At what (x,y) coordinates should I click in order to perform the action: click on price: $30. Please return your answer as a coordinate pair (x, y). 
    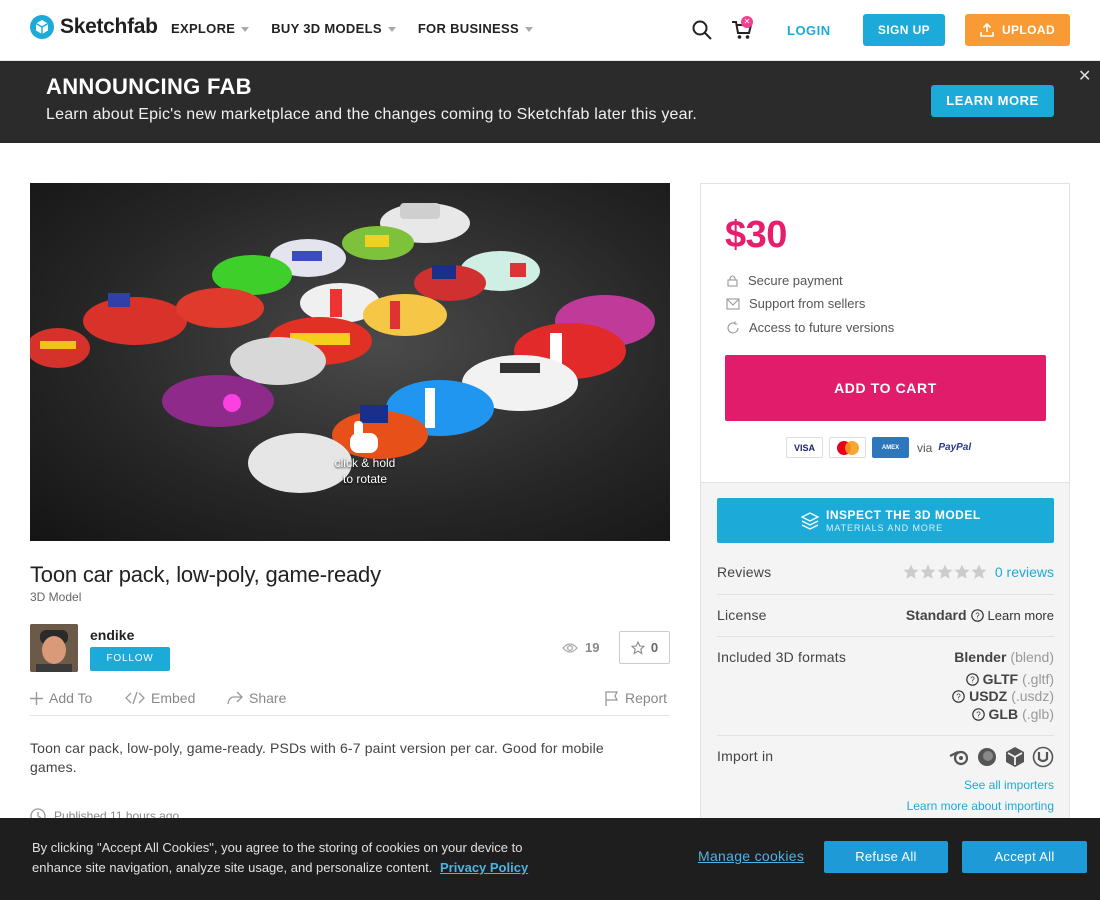
    Looking at the image, I should click on (756, 235).